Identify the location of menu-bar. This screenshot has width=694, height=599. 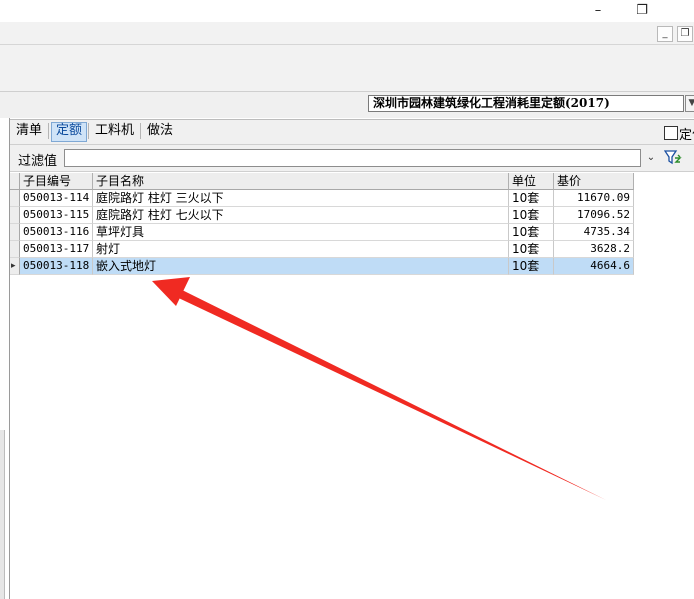
(347, 33).